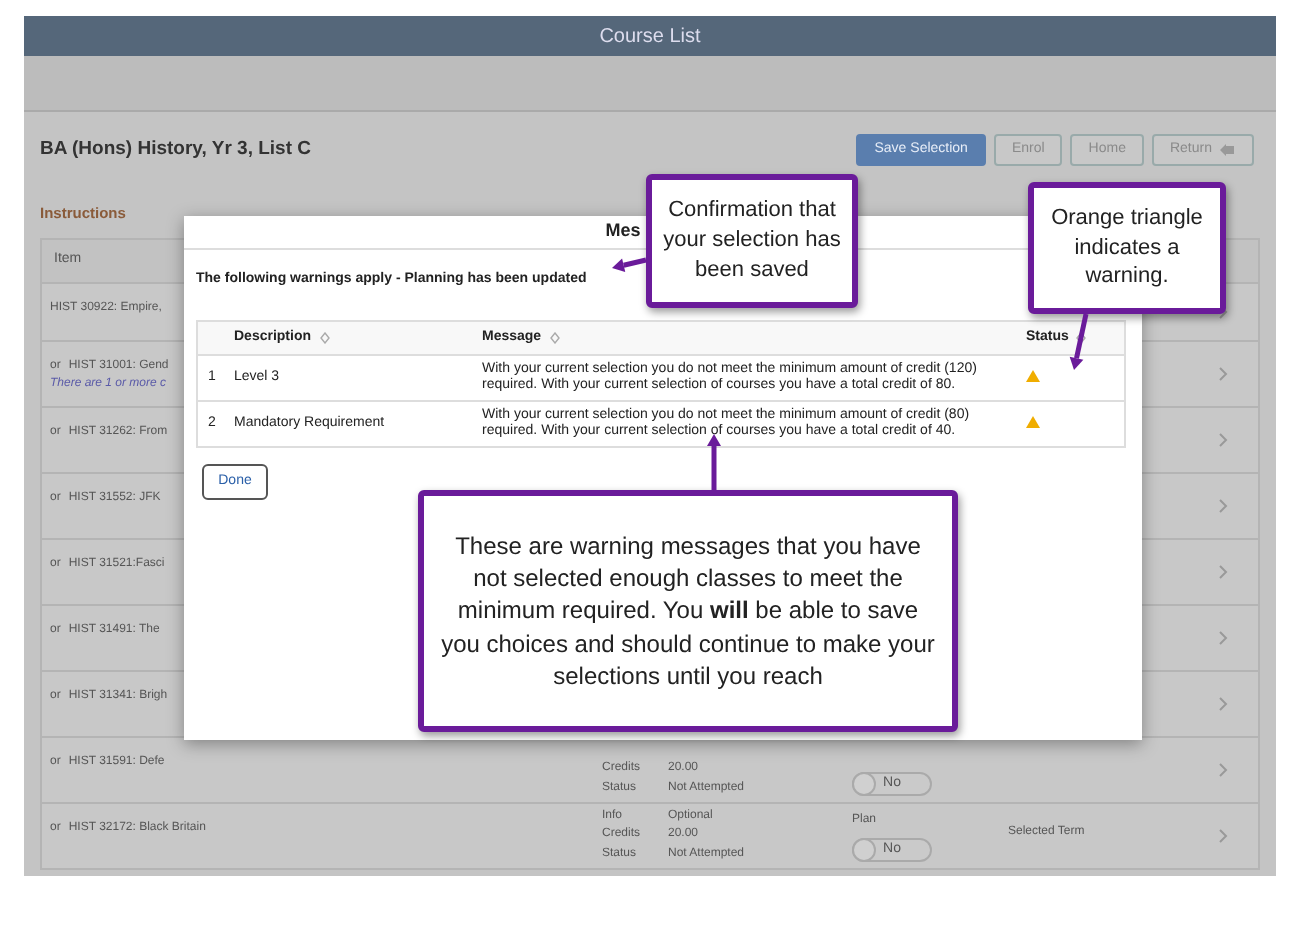  What do you see at coordinates (623, 231) in the screenshot?
I see `dialog-title: Mes` at bounding box center [623, 231].